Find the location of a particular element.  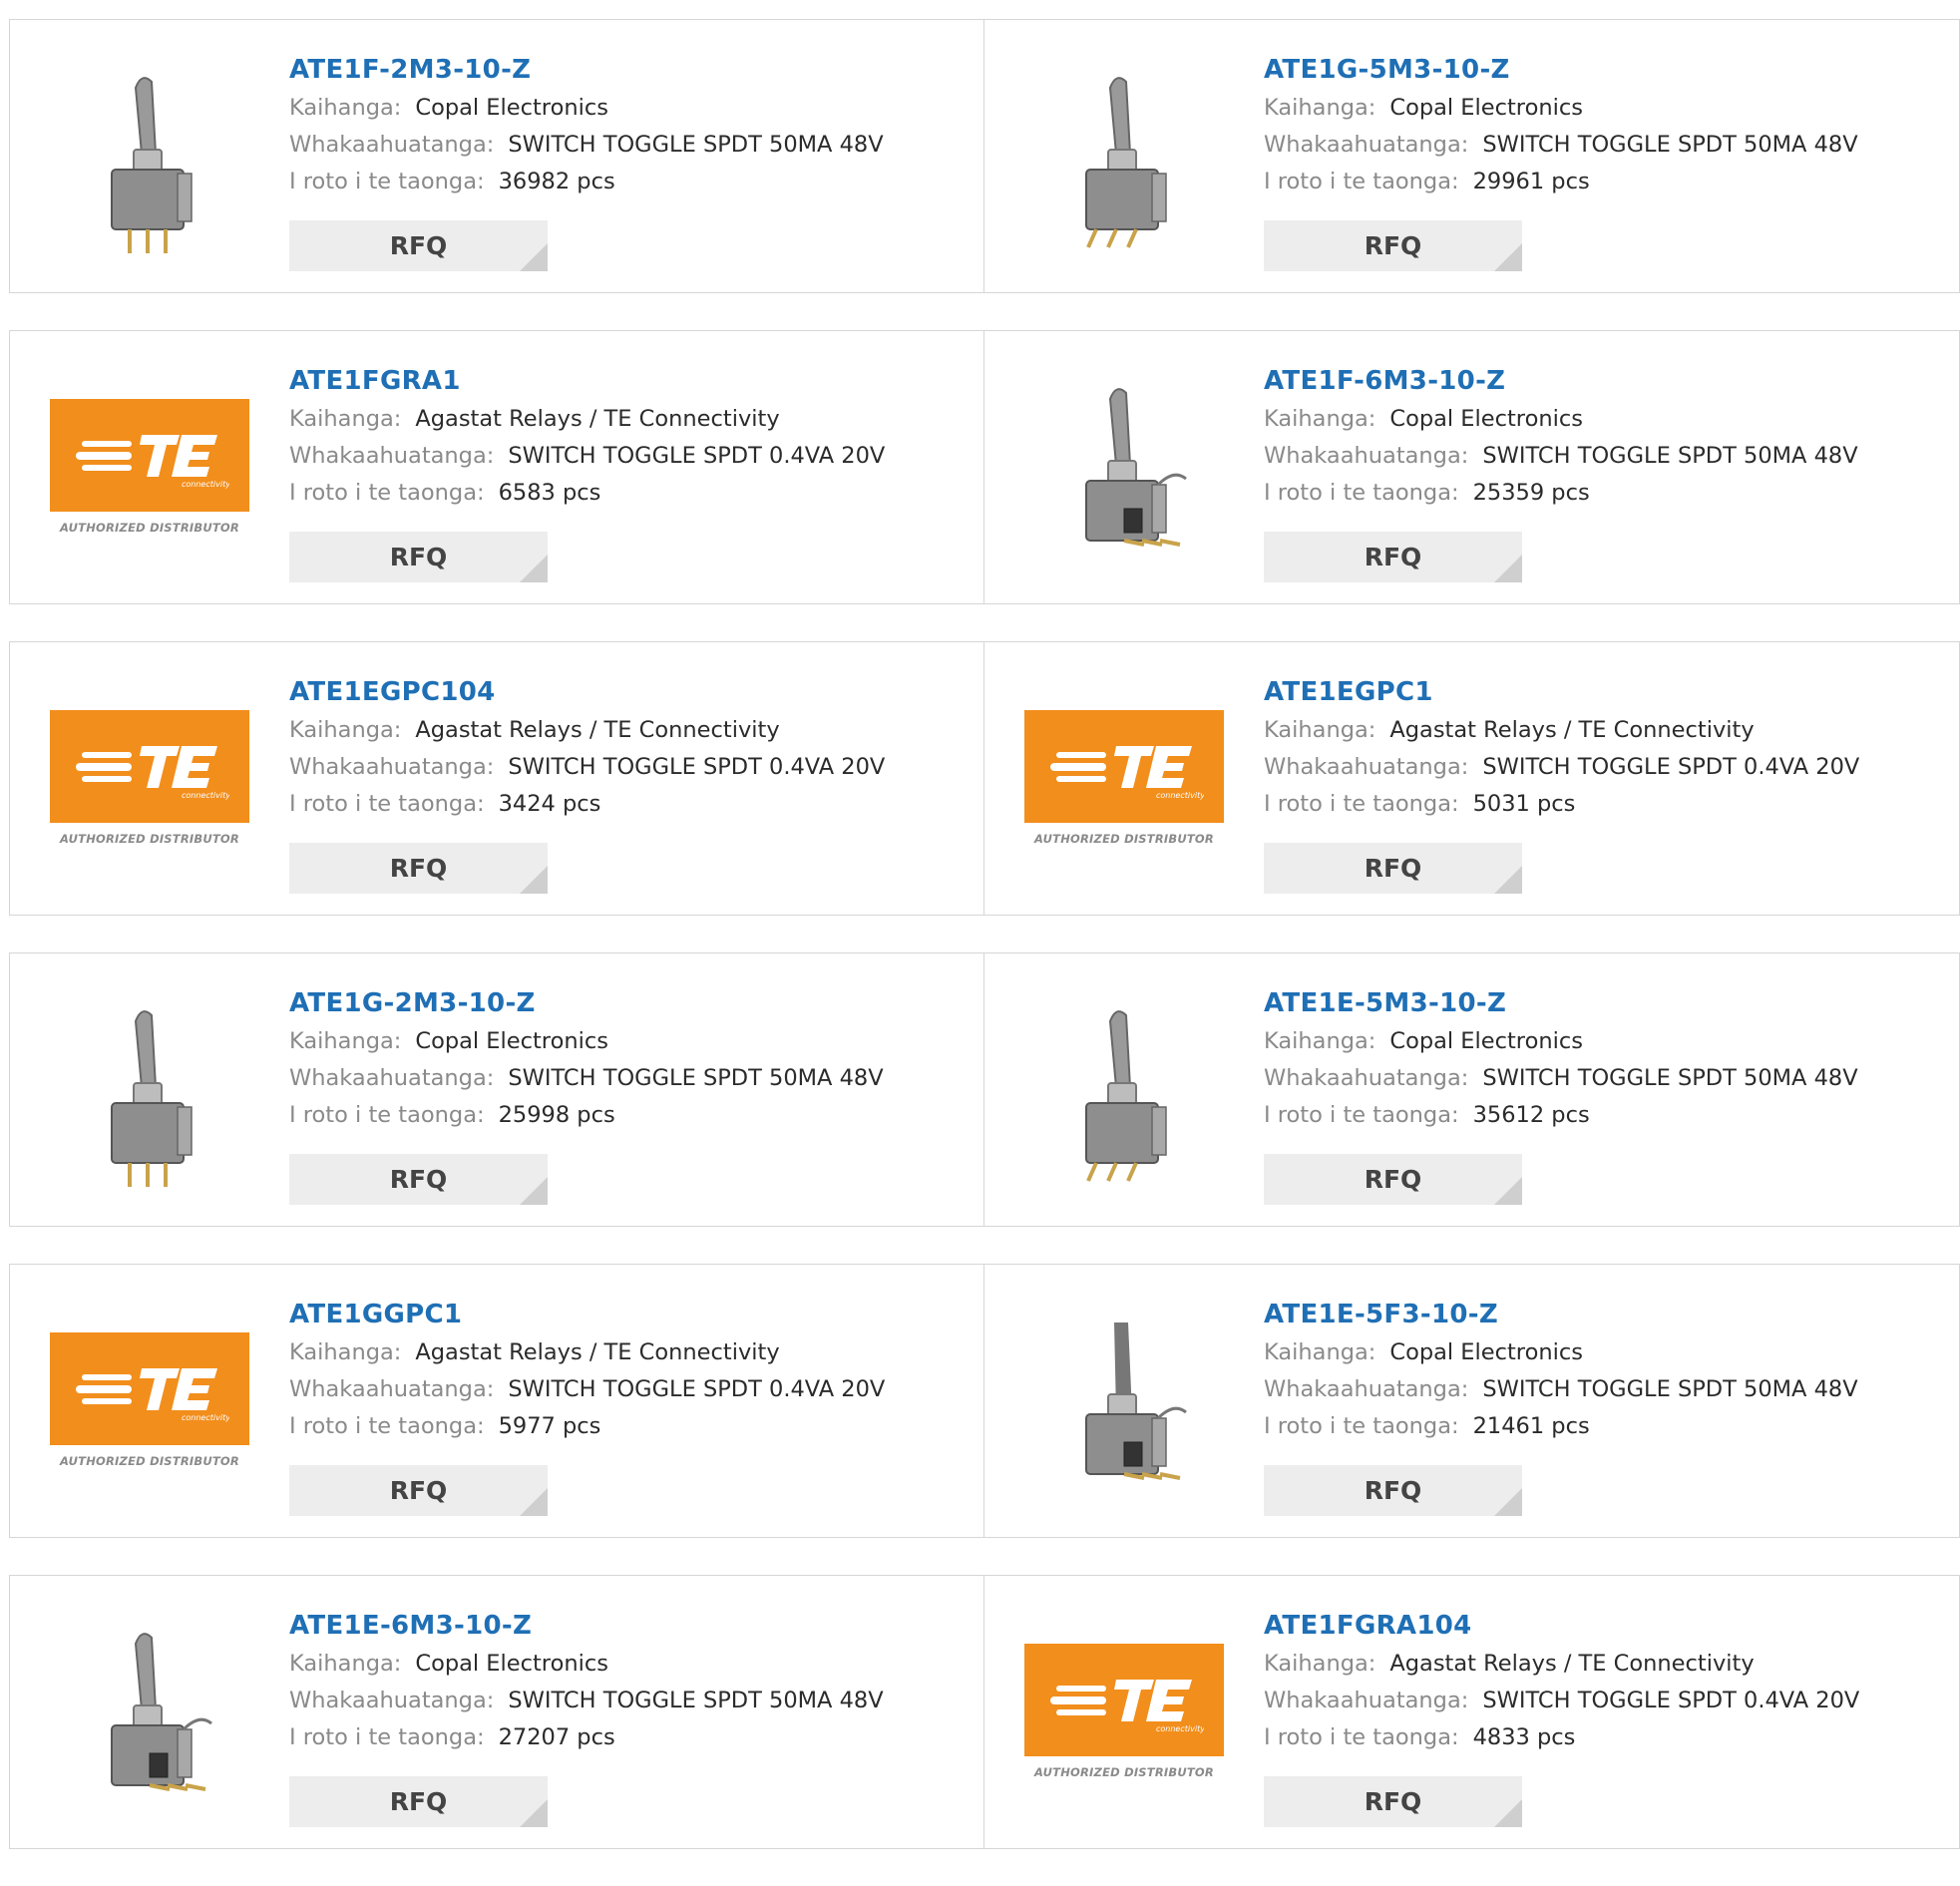

description-value: SWITCH TOGGLE SPDT 50MA 48V is located at coordinates (1670, 456).